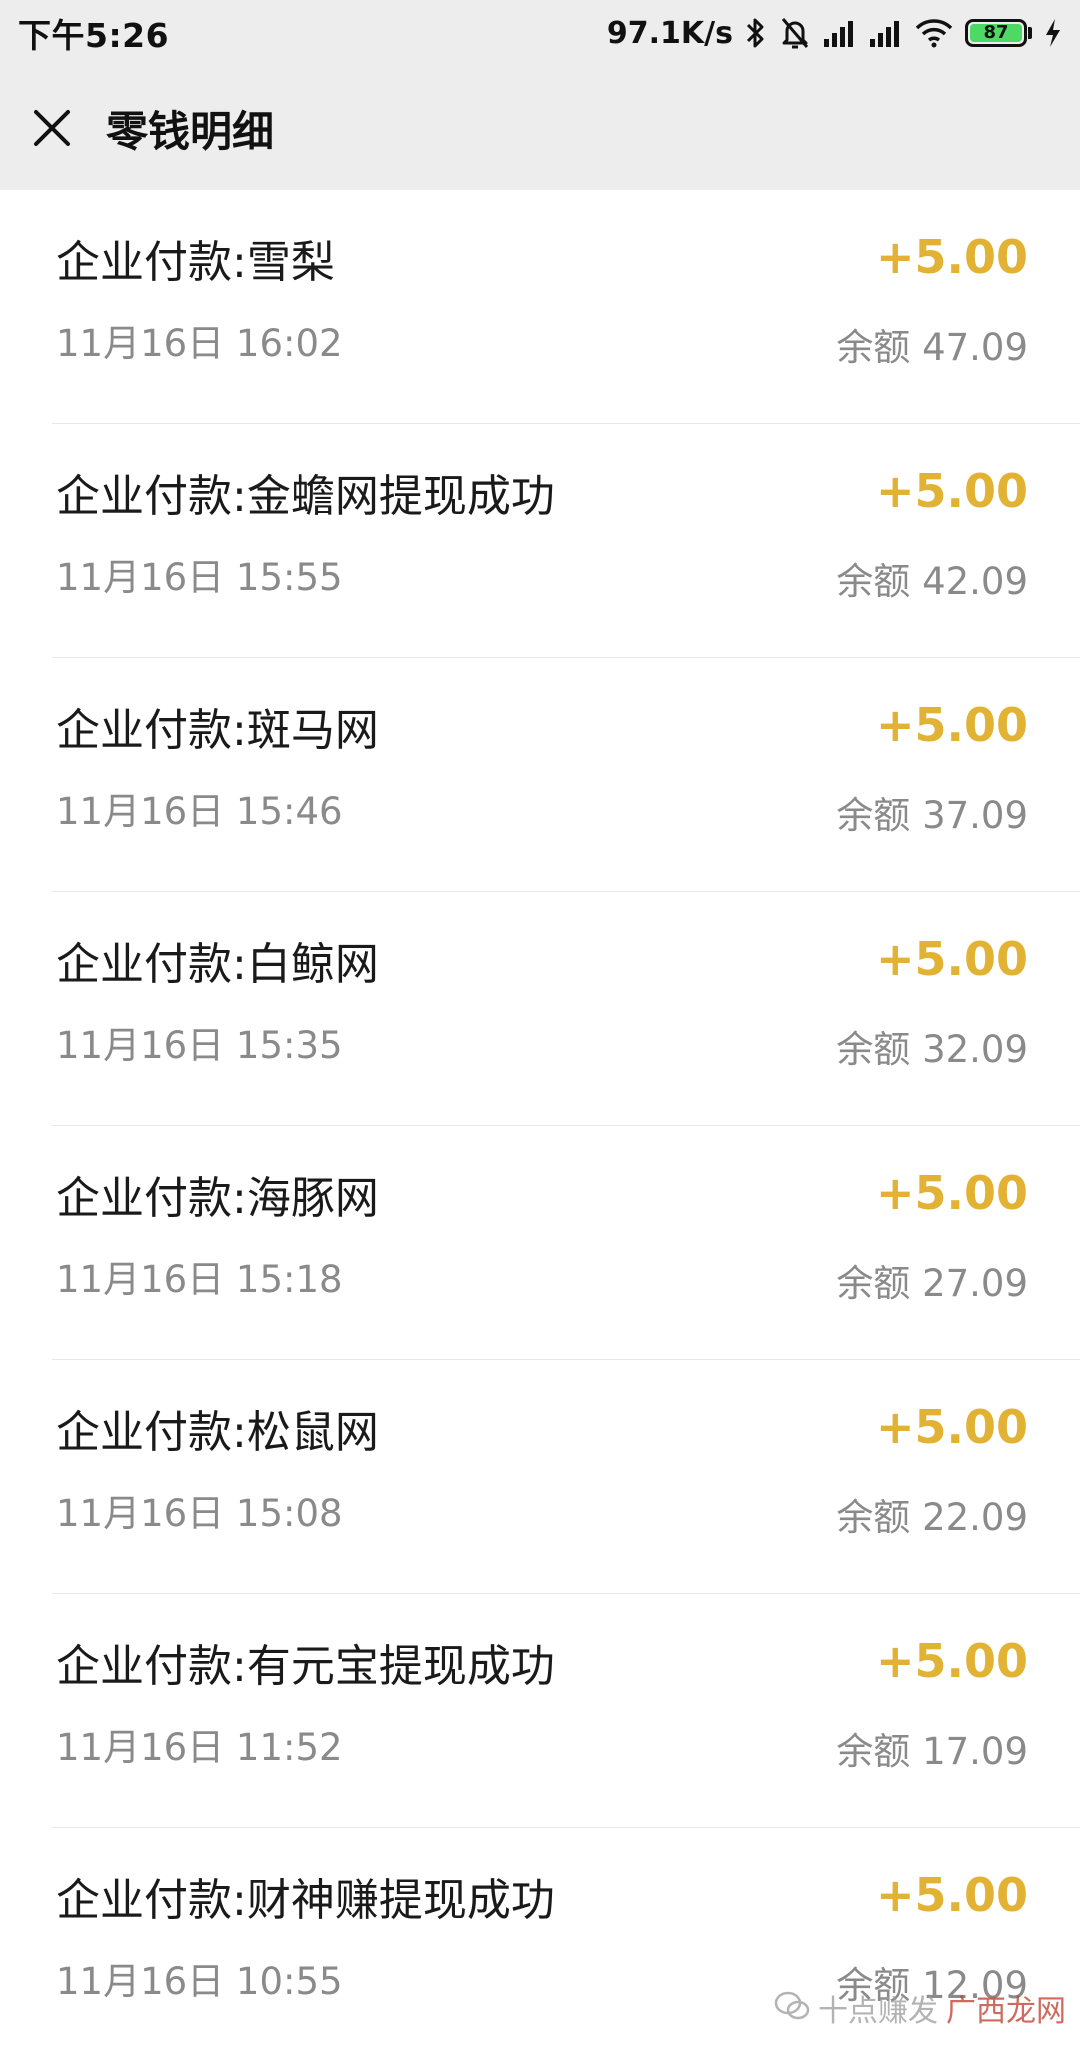 Image resolution: width=1080 pixels, height=2062 pixels. I want to click on mute-bell-icon, so click(795, 33).